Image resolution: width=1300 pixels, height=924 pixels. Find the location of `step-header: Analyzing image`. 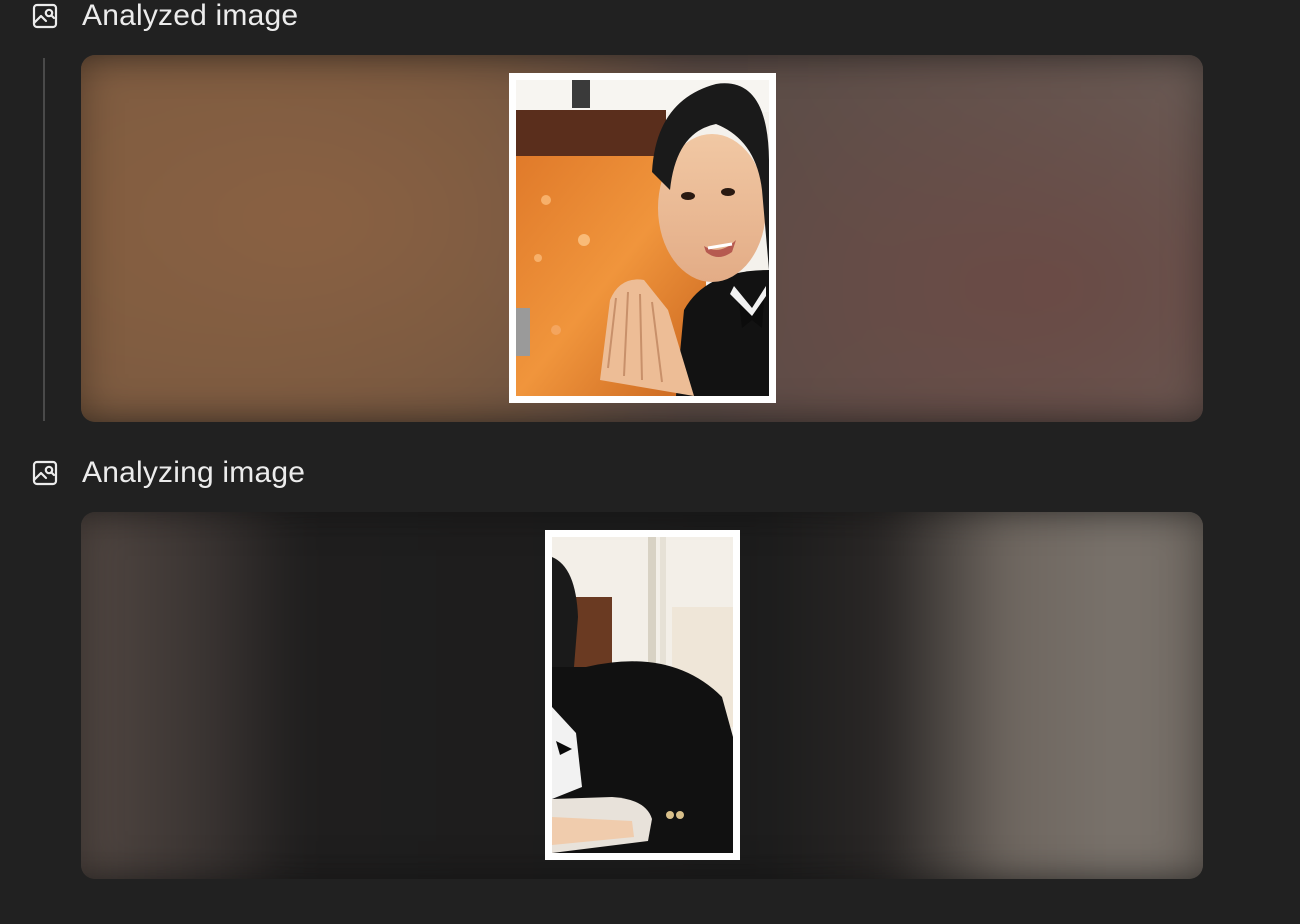

step-header: Analyzing image is located at coordinates (168, 472).